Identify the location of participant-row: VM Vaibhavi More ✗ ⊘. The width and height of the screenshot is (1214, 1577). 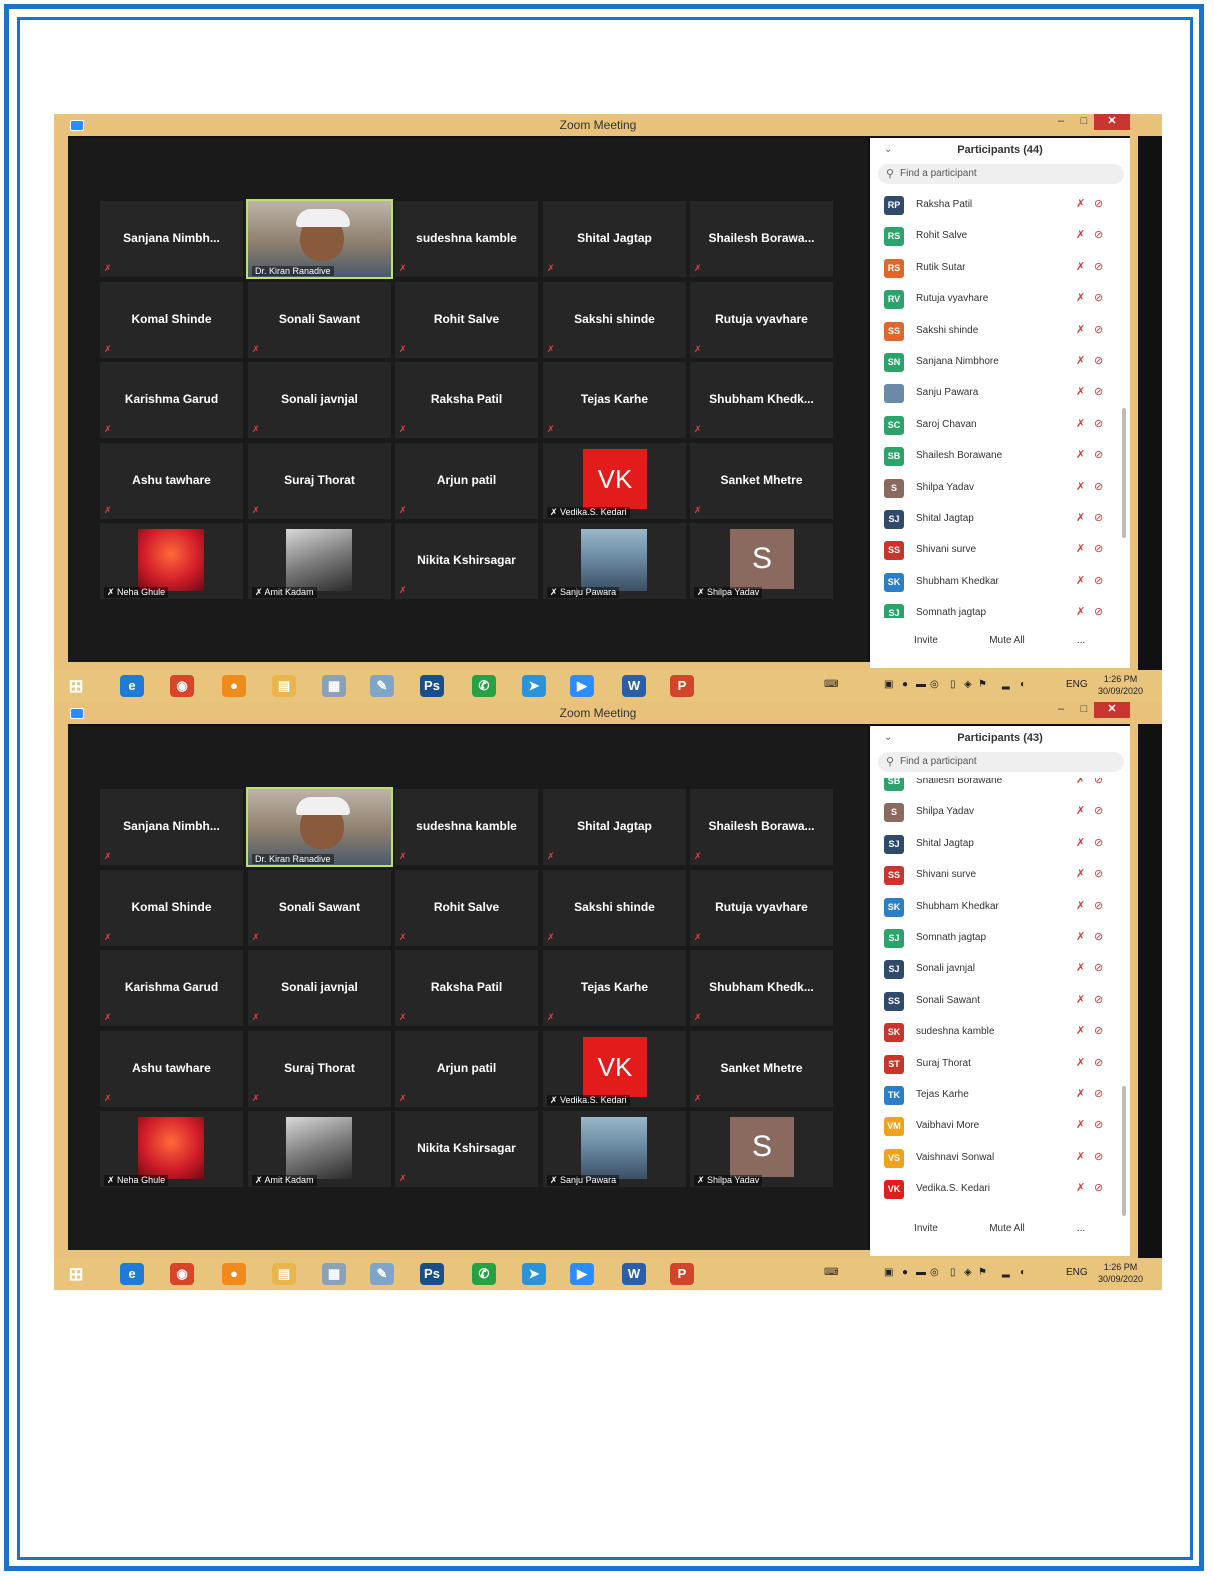
(995, 1126).